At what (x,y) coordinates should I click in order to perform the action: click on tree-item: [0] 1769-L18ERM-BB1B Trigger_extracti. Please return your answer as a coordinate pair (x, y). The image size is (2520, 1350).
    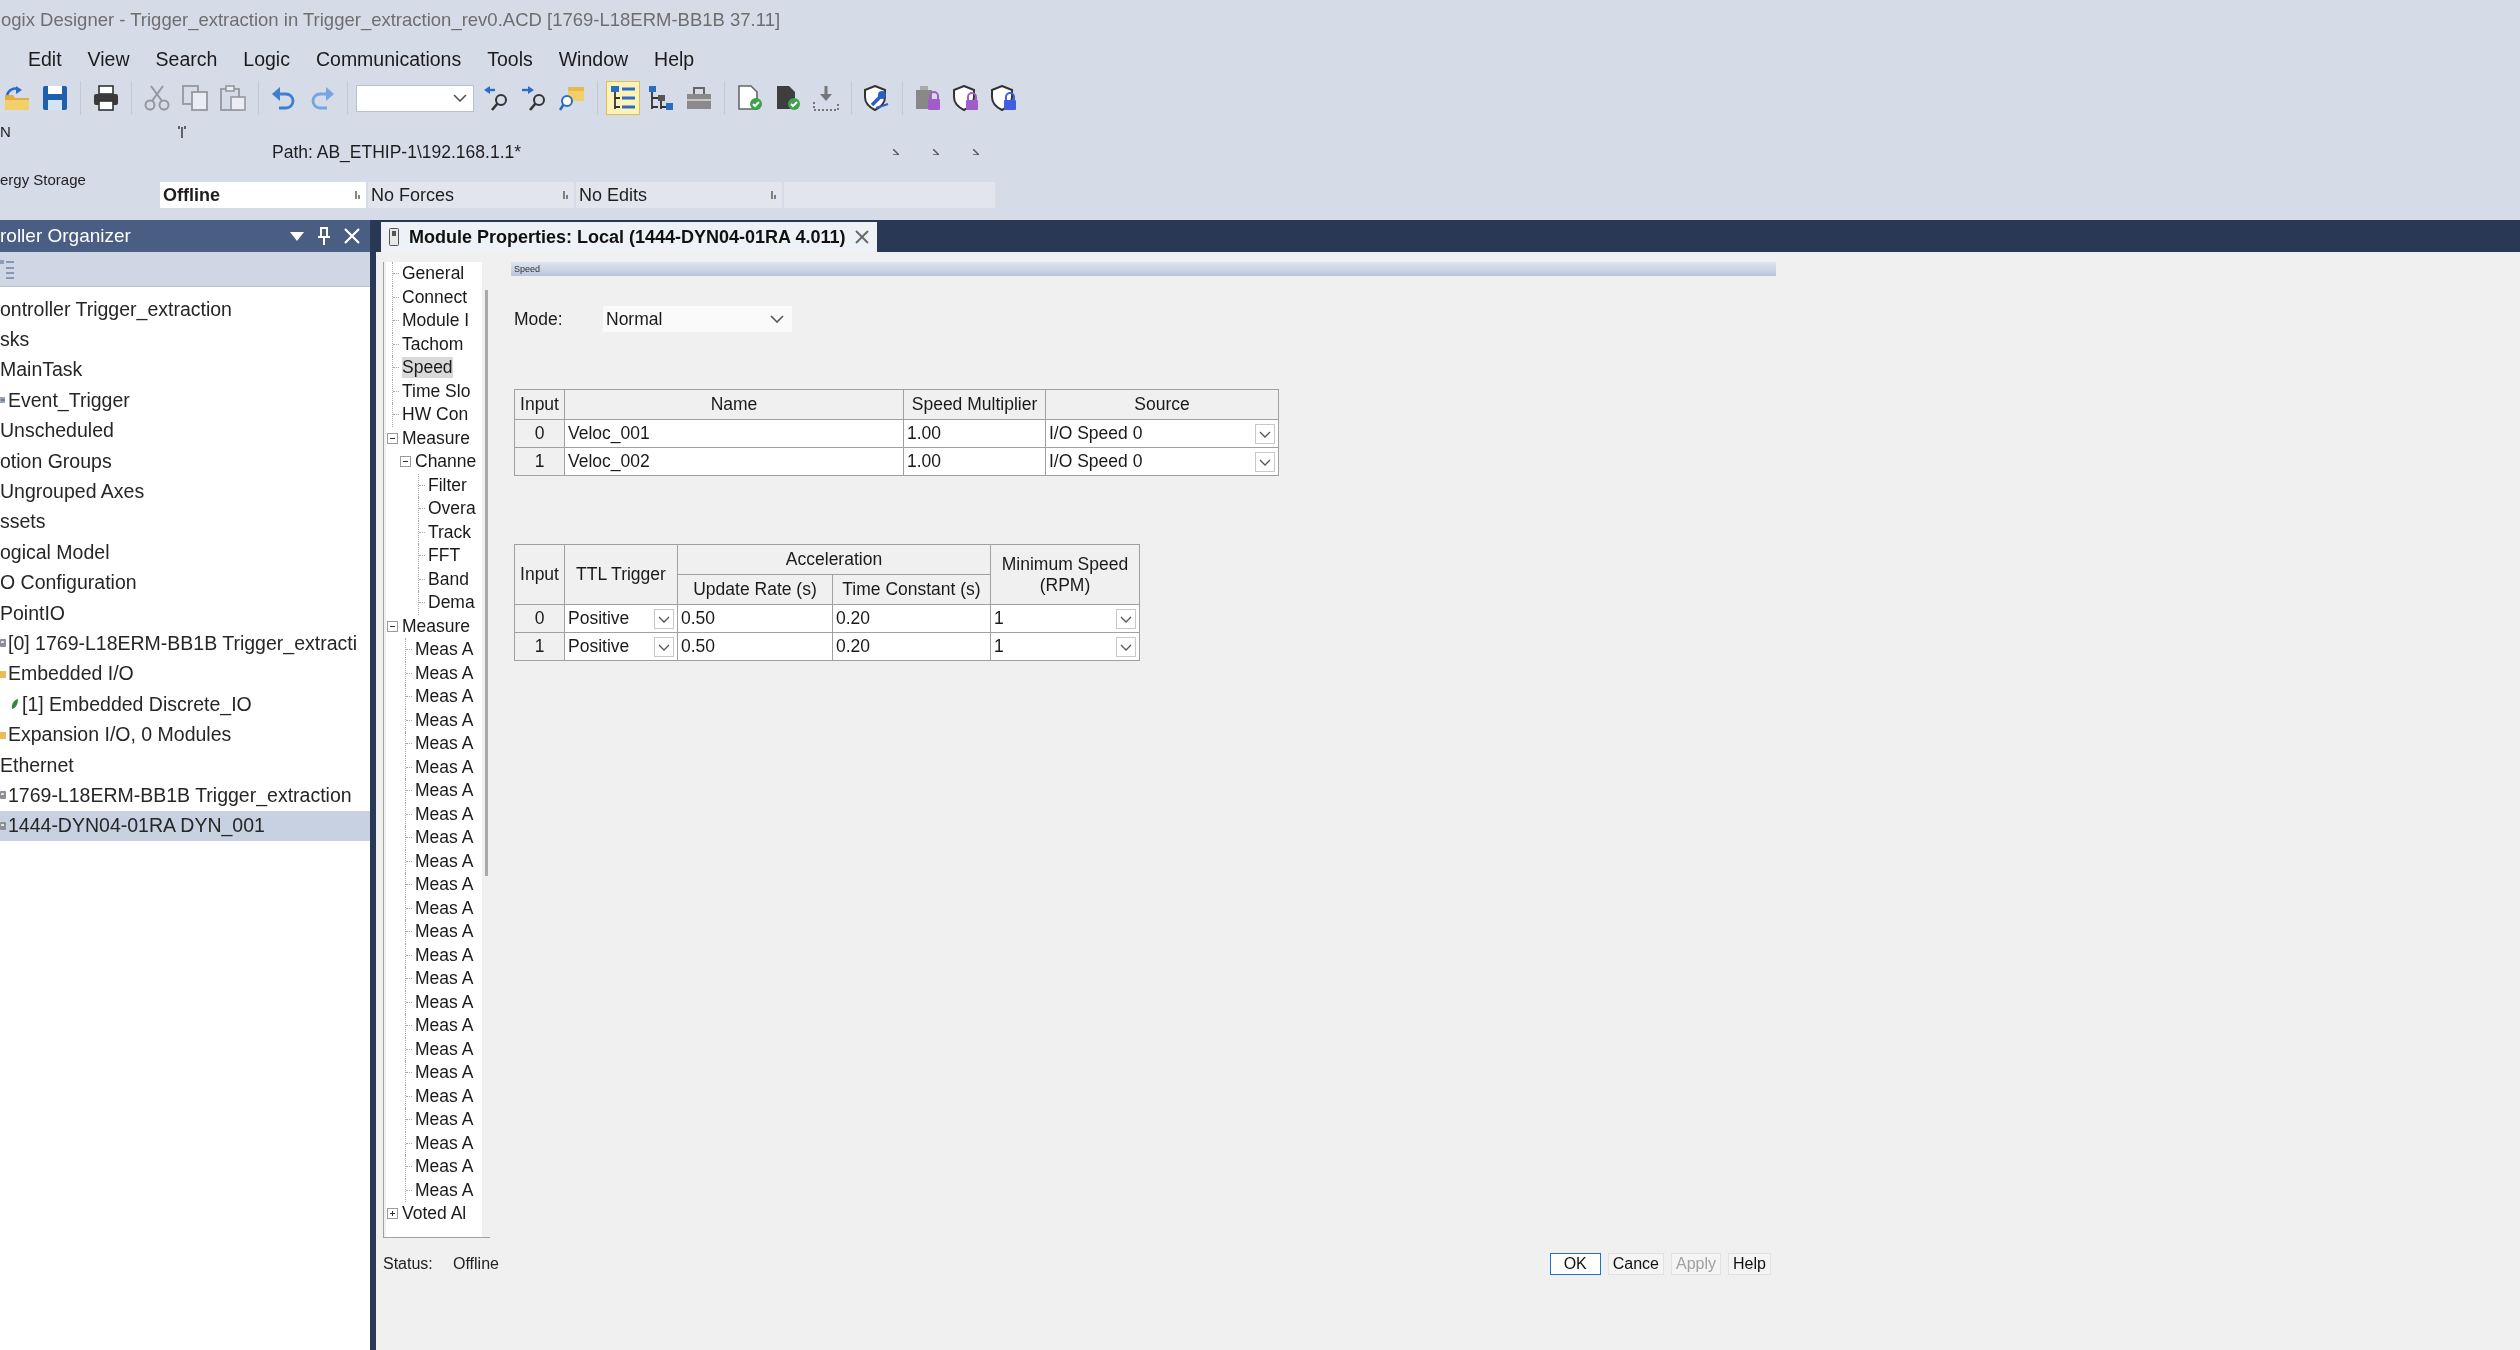
    Looking at the image, I should click on (185, 643).